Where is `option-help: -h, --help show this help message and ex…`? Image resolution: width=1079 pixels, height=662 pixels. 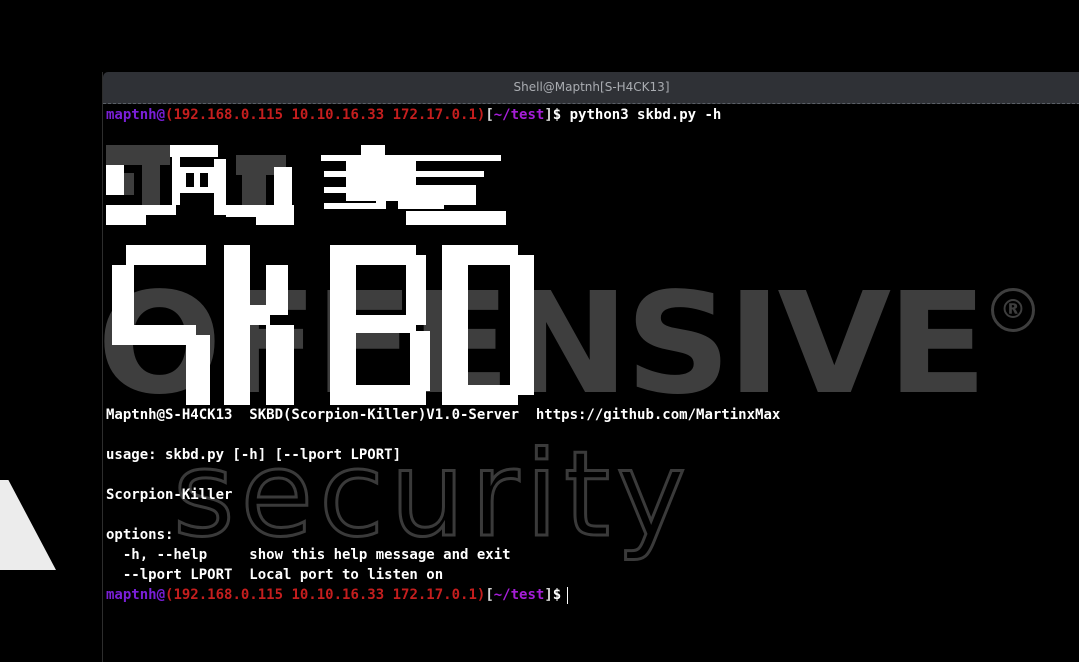 option-help: -h, --help show this help message and ex… is located at coordinates (308, 555).